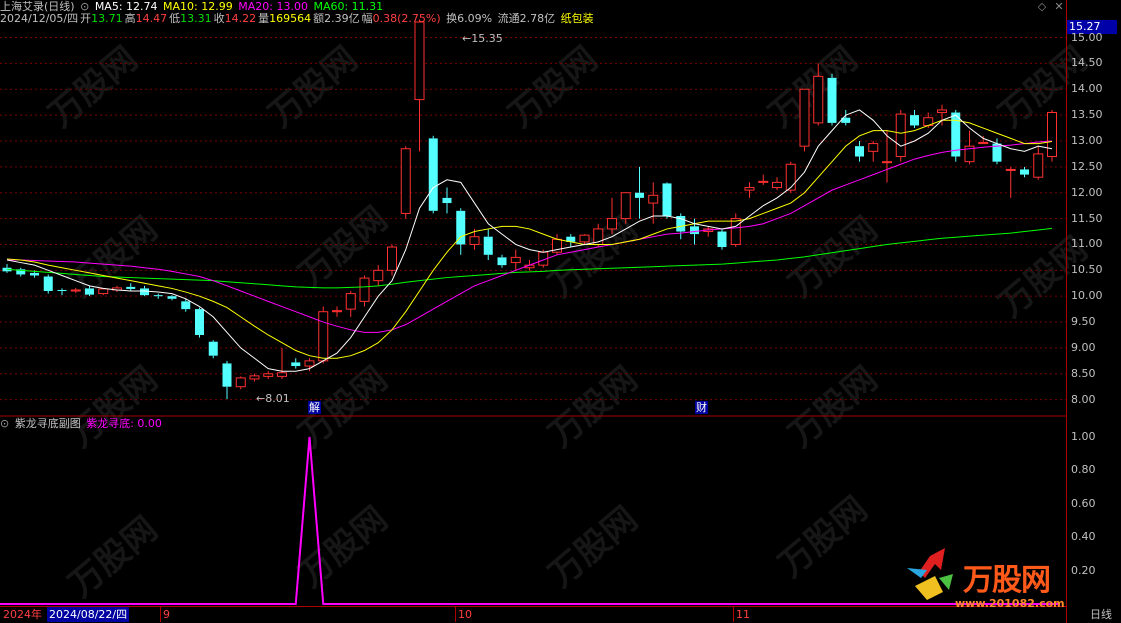  What do you see at coordinates (1083, 399) in the screenshot?
I see `price-tick-label: 8.00` at bounding box center [1083, 399].